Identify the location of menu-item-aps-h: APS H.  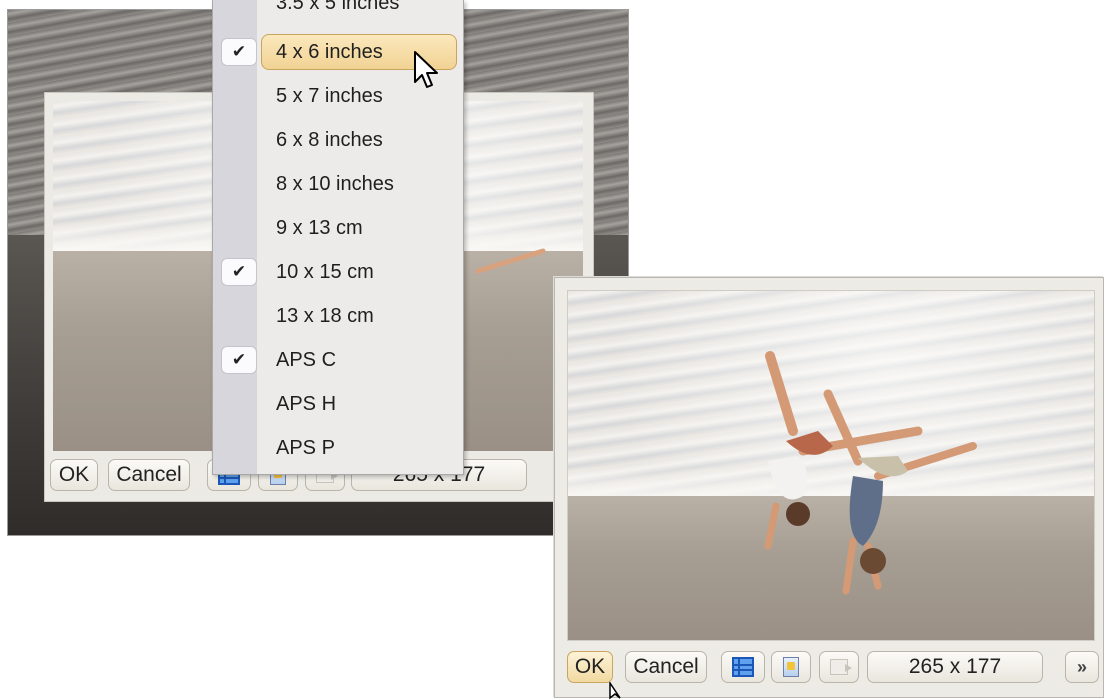
(338, 404).